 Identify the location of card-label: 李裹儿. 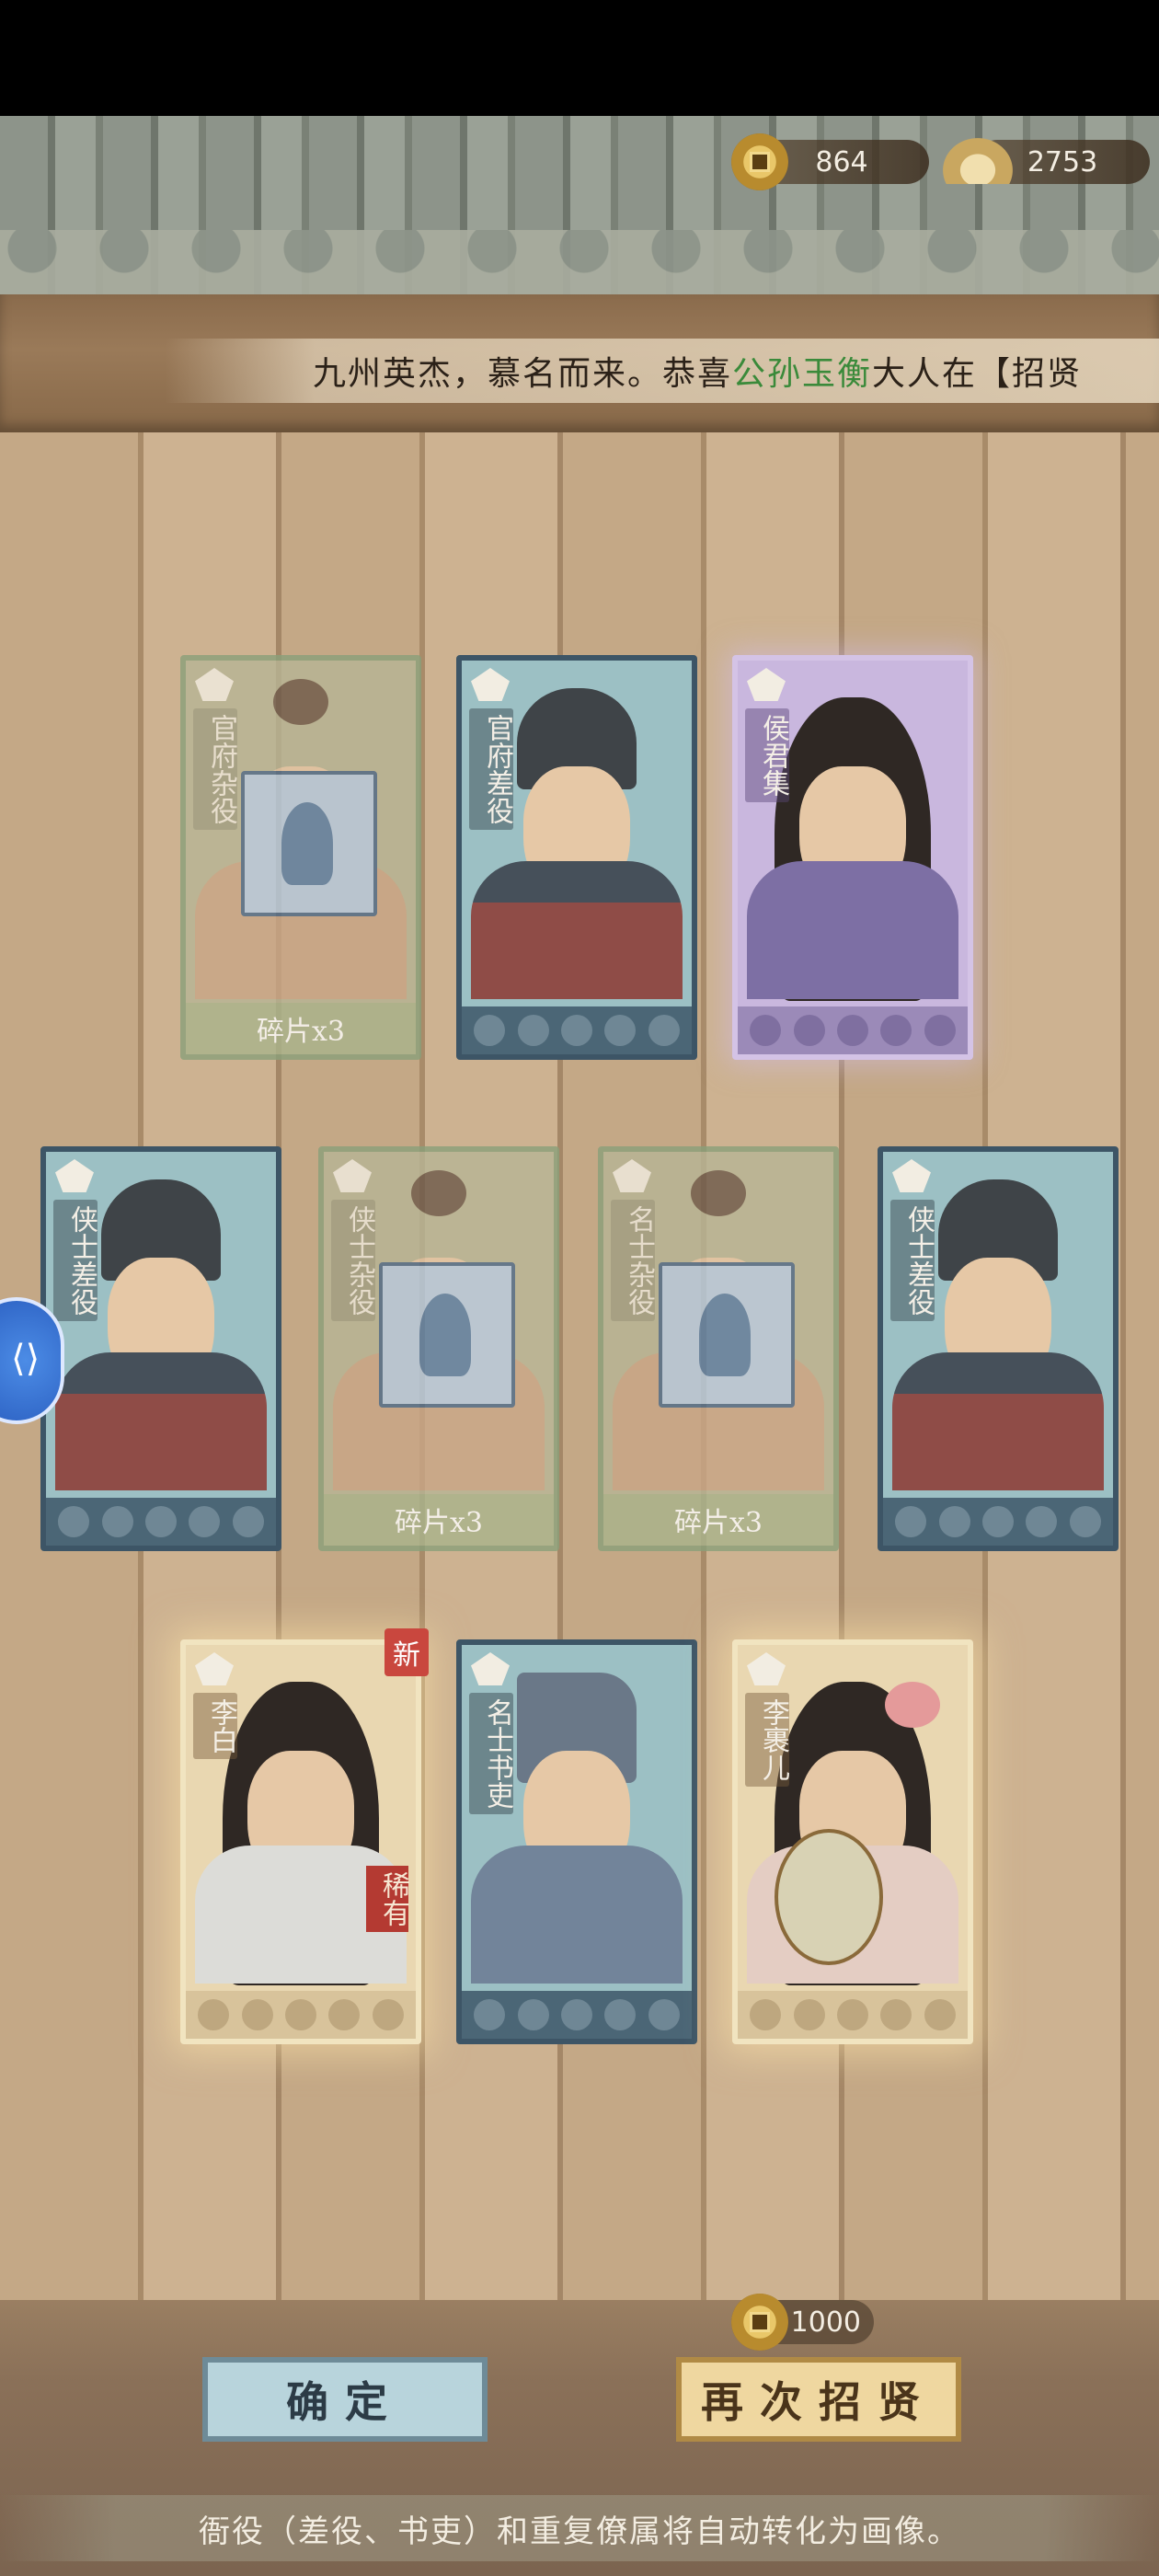
(767, 1740).